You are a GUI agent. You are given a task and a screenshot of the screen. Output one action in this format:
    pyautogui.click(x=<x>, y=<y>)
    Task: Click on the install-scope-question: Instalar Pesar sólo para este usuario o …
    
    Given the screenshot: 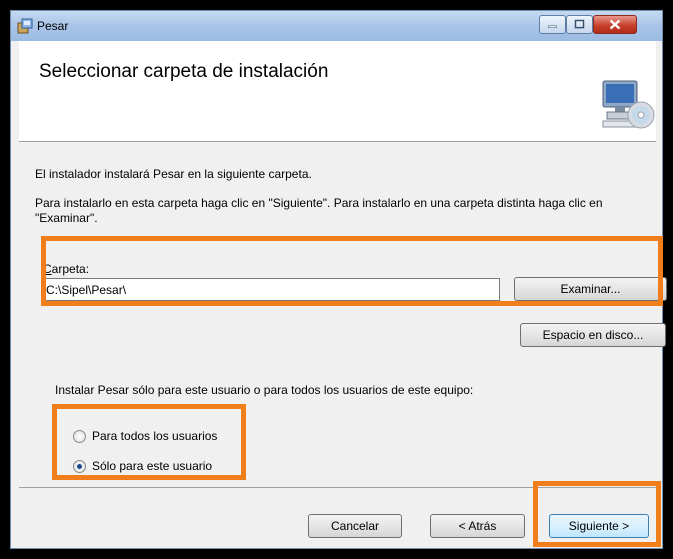 What is the action you would take?
    pyautogui.click(x=264, y=390)
    